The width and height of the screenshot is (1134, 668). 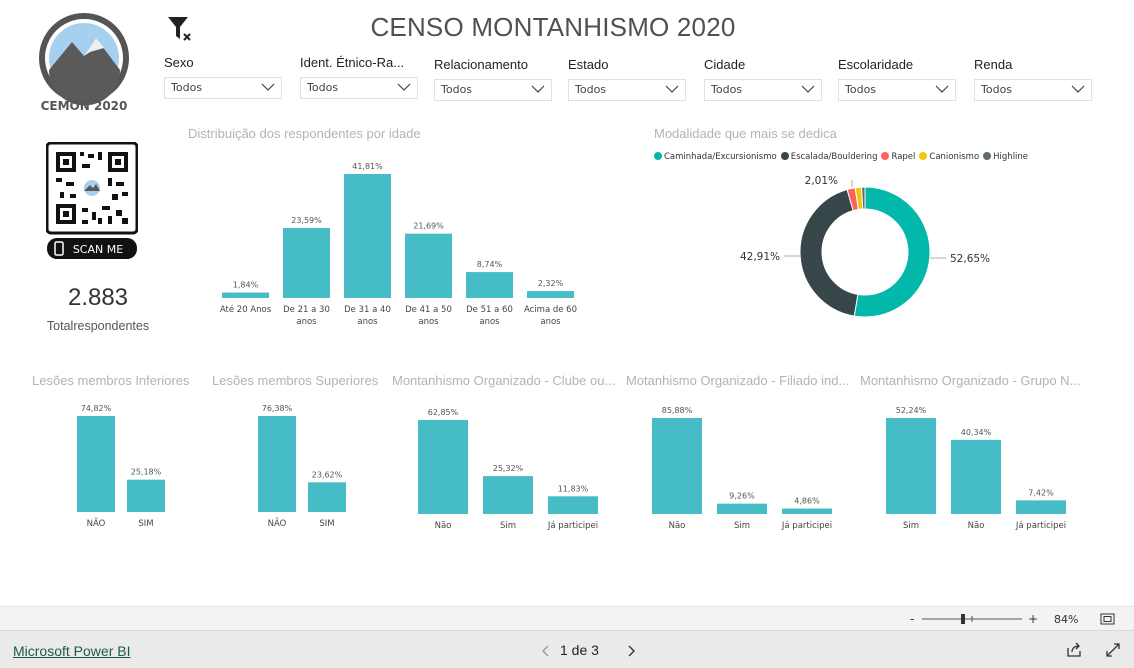 What do you see at coordinates (443, 412) in the screenshot?
I see `data-label: 62,85%` at bounding box center [443, 412].